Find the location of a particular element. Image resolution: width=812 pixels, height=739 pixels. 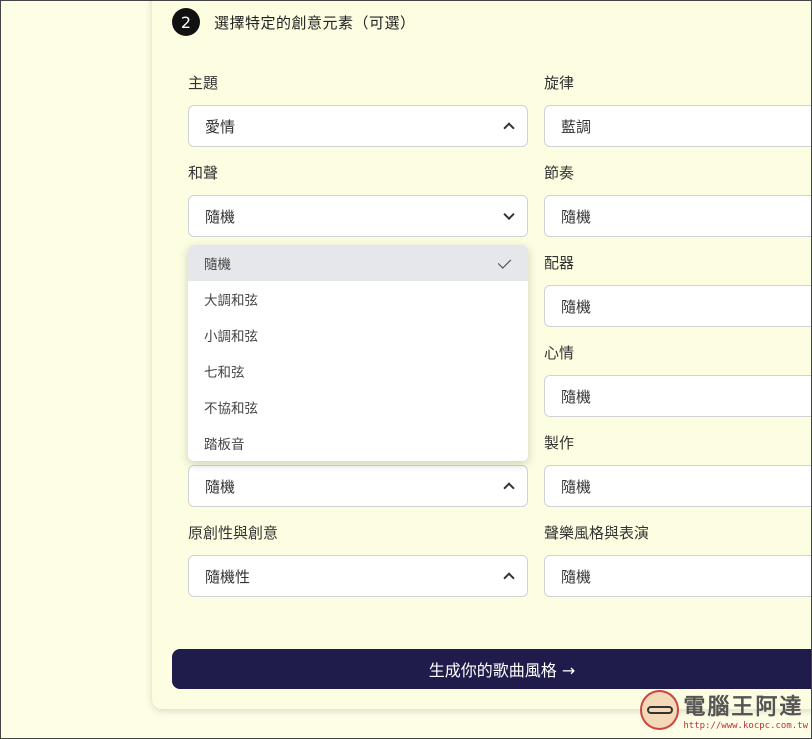

dropdown-option-label: 不協和弦 is located at coordinates (231, 409).